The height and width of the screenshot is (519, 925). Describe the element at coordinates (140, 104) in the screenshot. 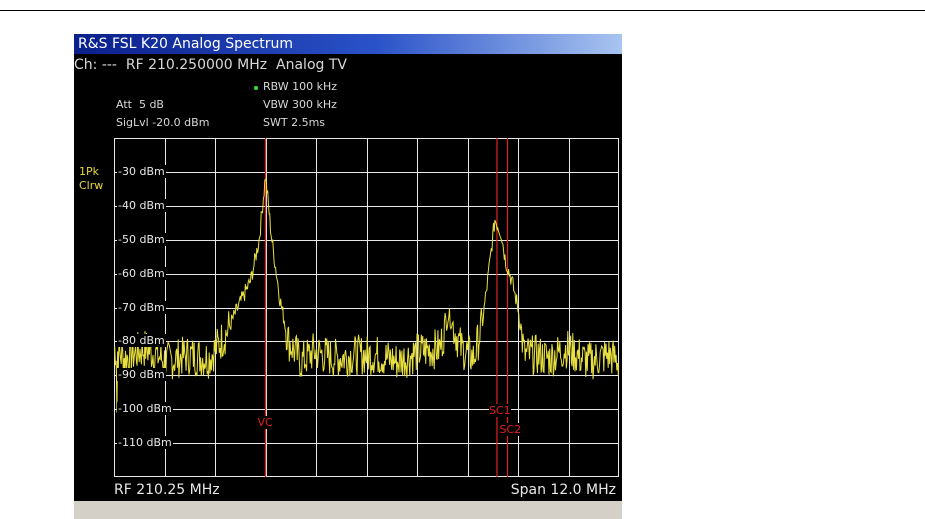

I see `att-setting: Att 5 dB` at that location.